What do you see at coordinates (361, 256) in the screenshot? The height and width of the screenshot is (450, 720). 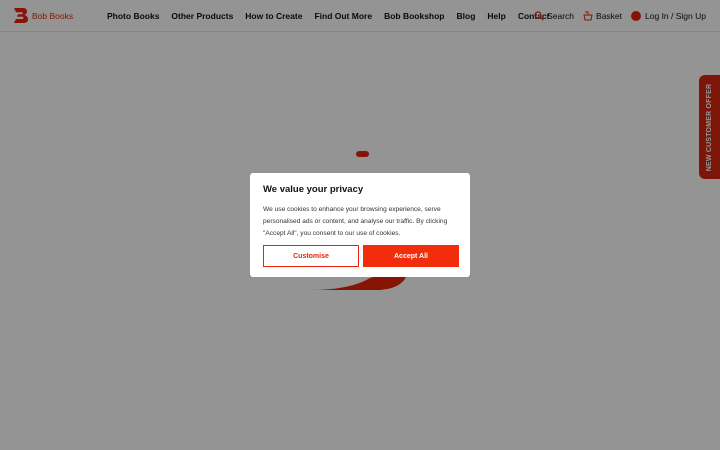 I see `cookie-dialog-actions: Customise Accept All` at bounding box center [361, 256].